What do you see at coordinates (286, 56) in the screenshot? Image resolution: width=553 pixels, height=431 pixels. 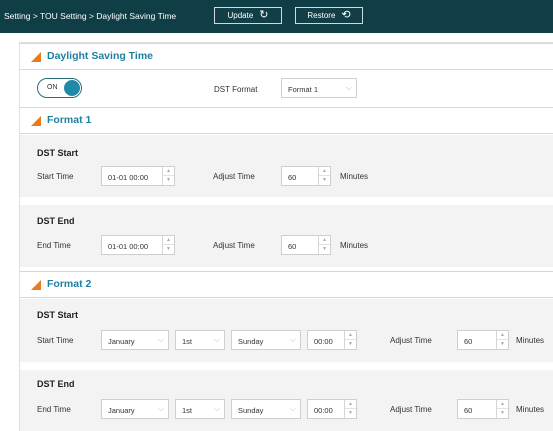 I see `dst-section-header: Daylight Saving Time` at bounding box center [286, 56].